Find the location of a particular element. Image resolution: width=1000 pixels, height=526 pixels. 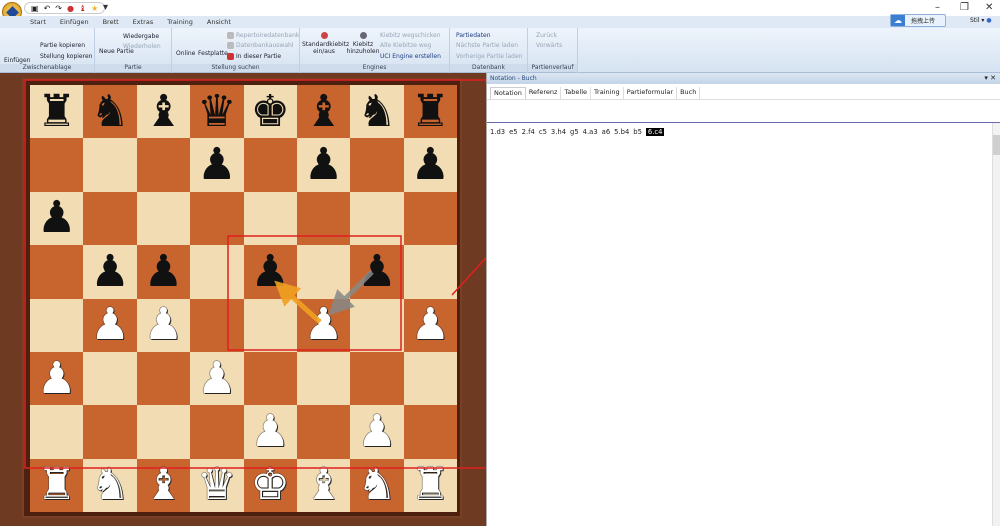

square-h3 is located at coordinates (430, 378).